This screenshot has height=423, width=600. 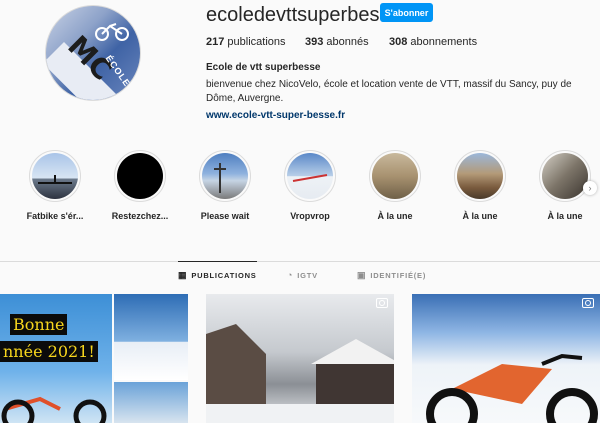 I want to click on highlight-item: Vropvrop, so click(x=310, y=185).